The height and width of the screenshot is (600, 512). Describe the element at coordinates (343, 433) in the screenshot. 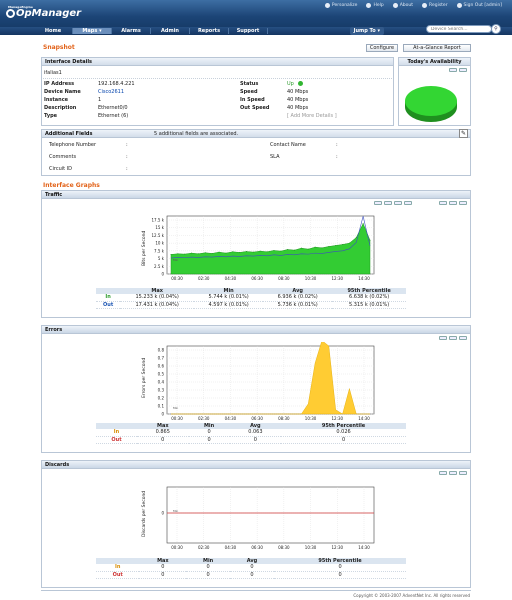

I see `cell-95th: 0.026` at that location.